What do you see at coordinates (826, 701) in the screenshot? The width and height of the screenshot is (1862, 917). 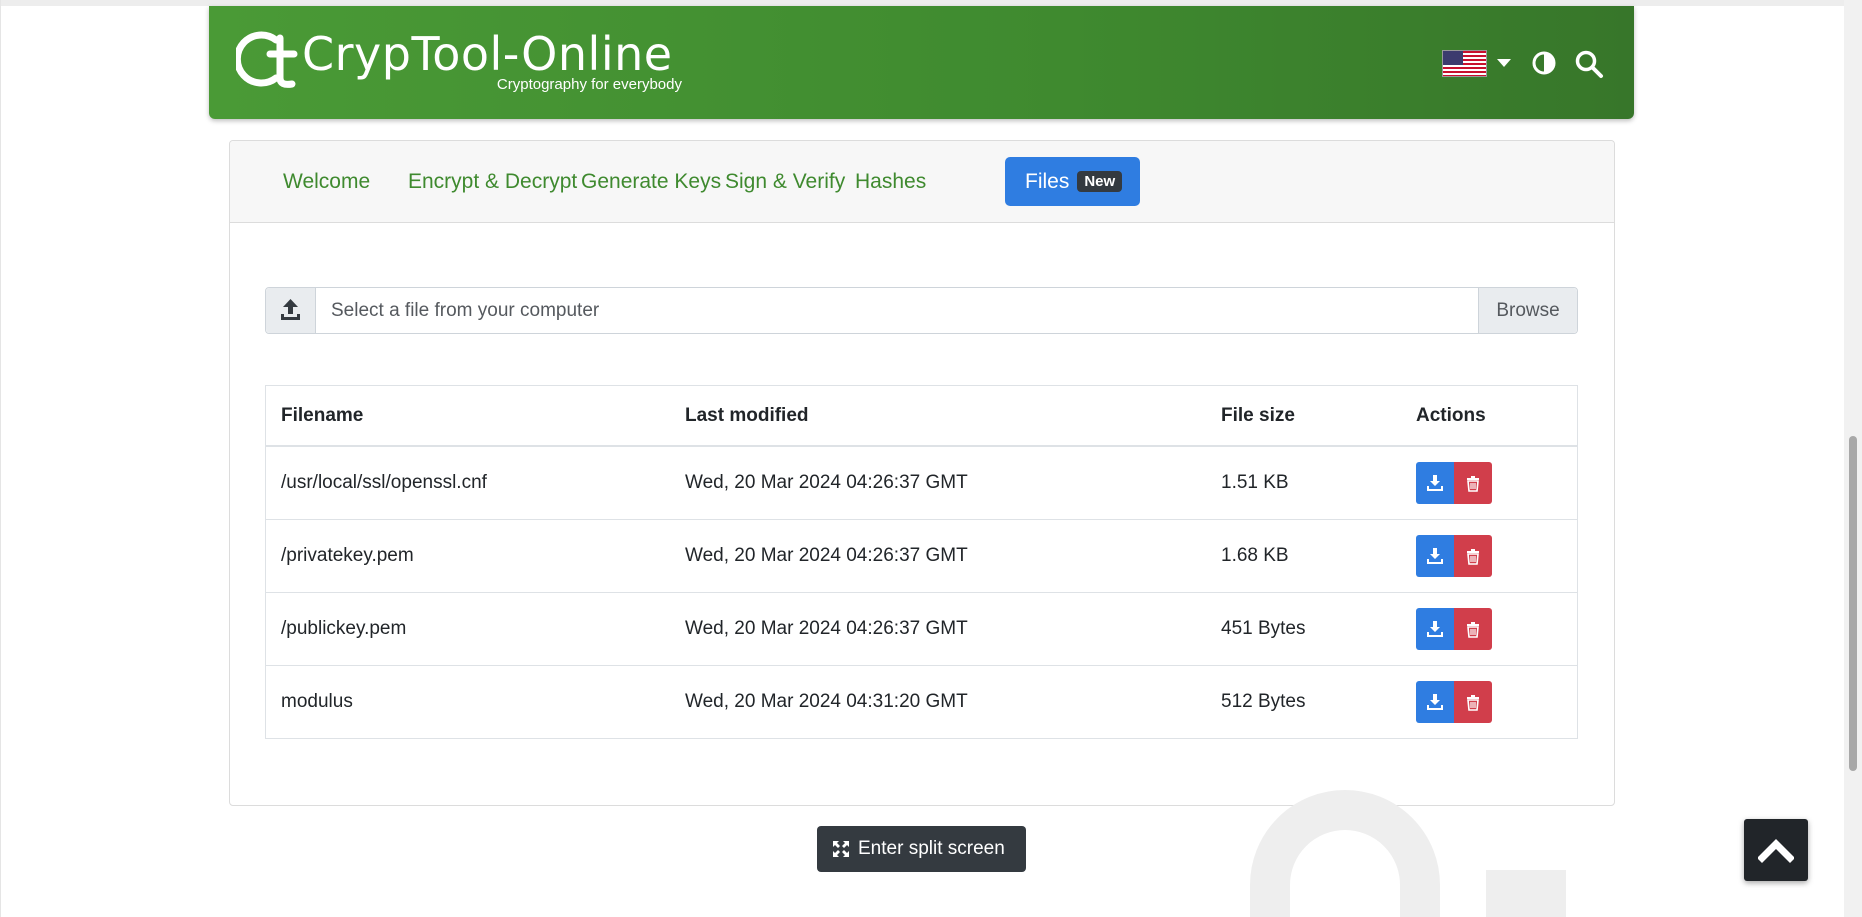 I see `modified-cell: Wed, 20 Mar 2024 04:31:20 GMT` at bounding box center [826, 701].